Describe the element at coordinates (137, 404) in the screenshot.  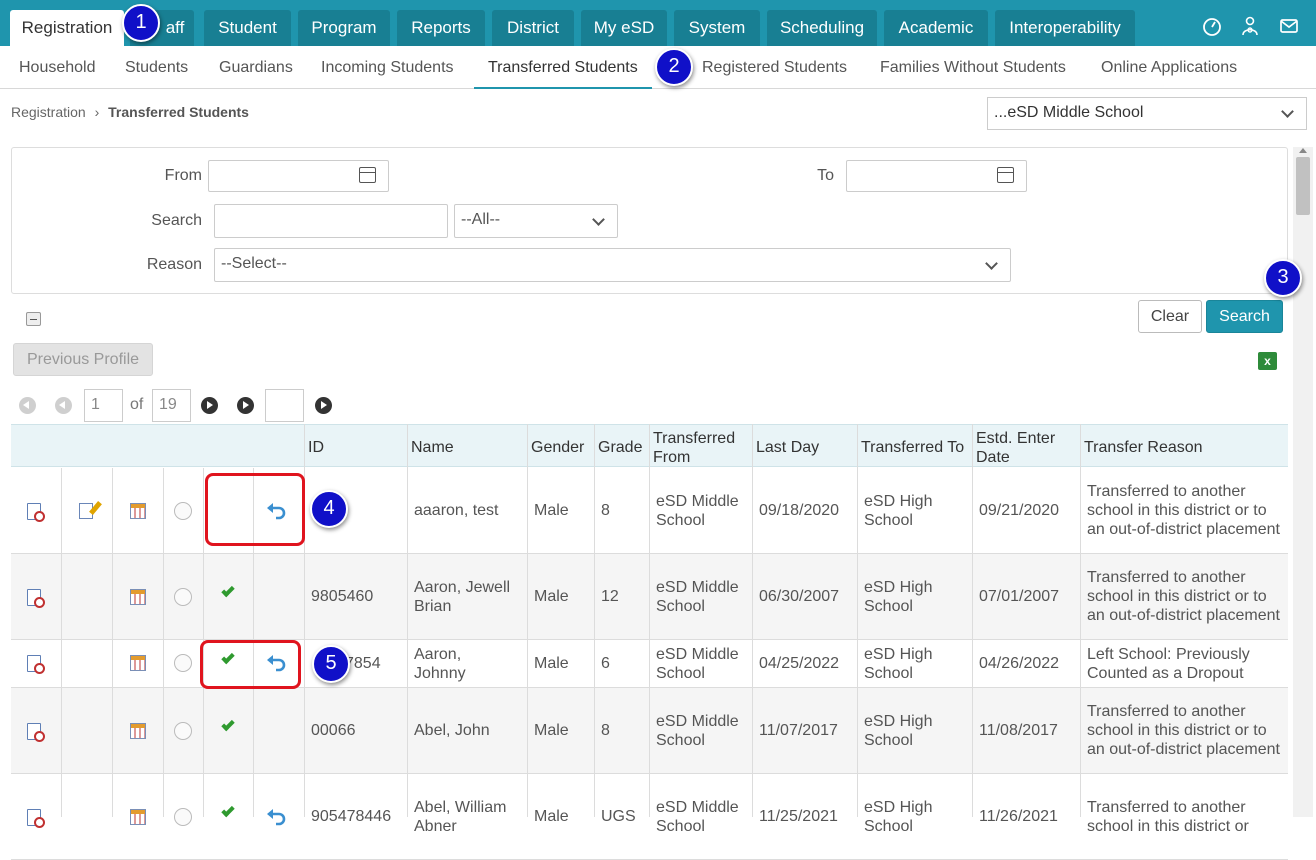
I see `page-of-label: of` at that location.